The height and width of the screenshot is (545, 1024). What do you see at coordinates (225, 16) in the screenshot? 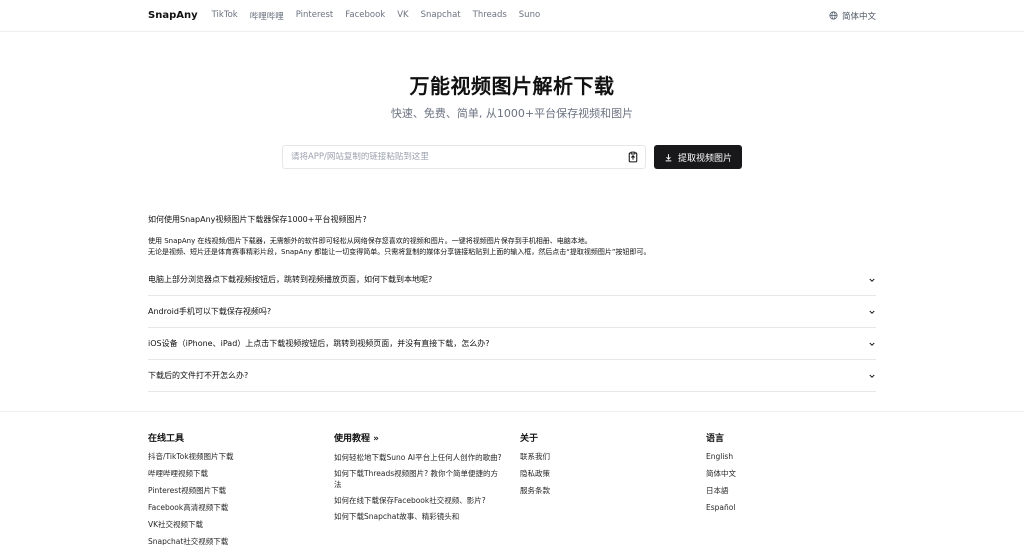
I see `nav-link-tiktok: TikTok` at bounding box center [225, 16].